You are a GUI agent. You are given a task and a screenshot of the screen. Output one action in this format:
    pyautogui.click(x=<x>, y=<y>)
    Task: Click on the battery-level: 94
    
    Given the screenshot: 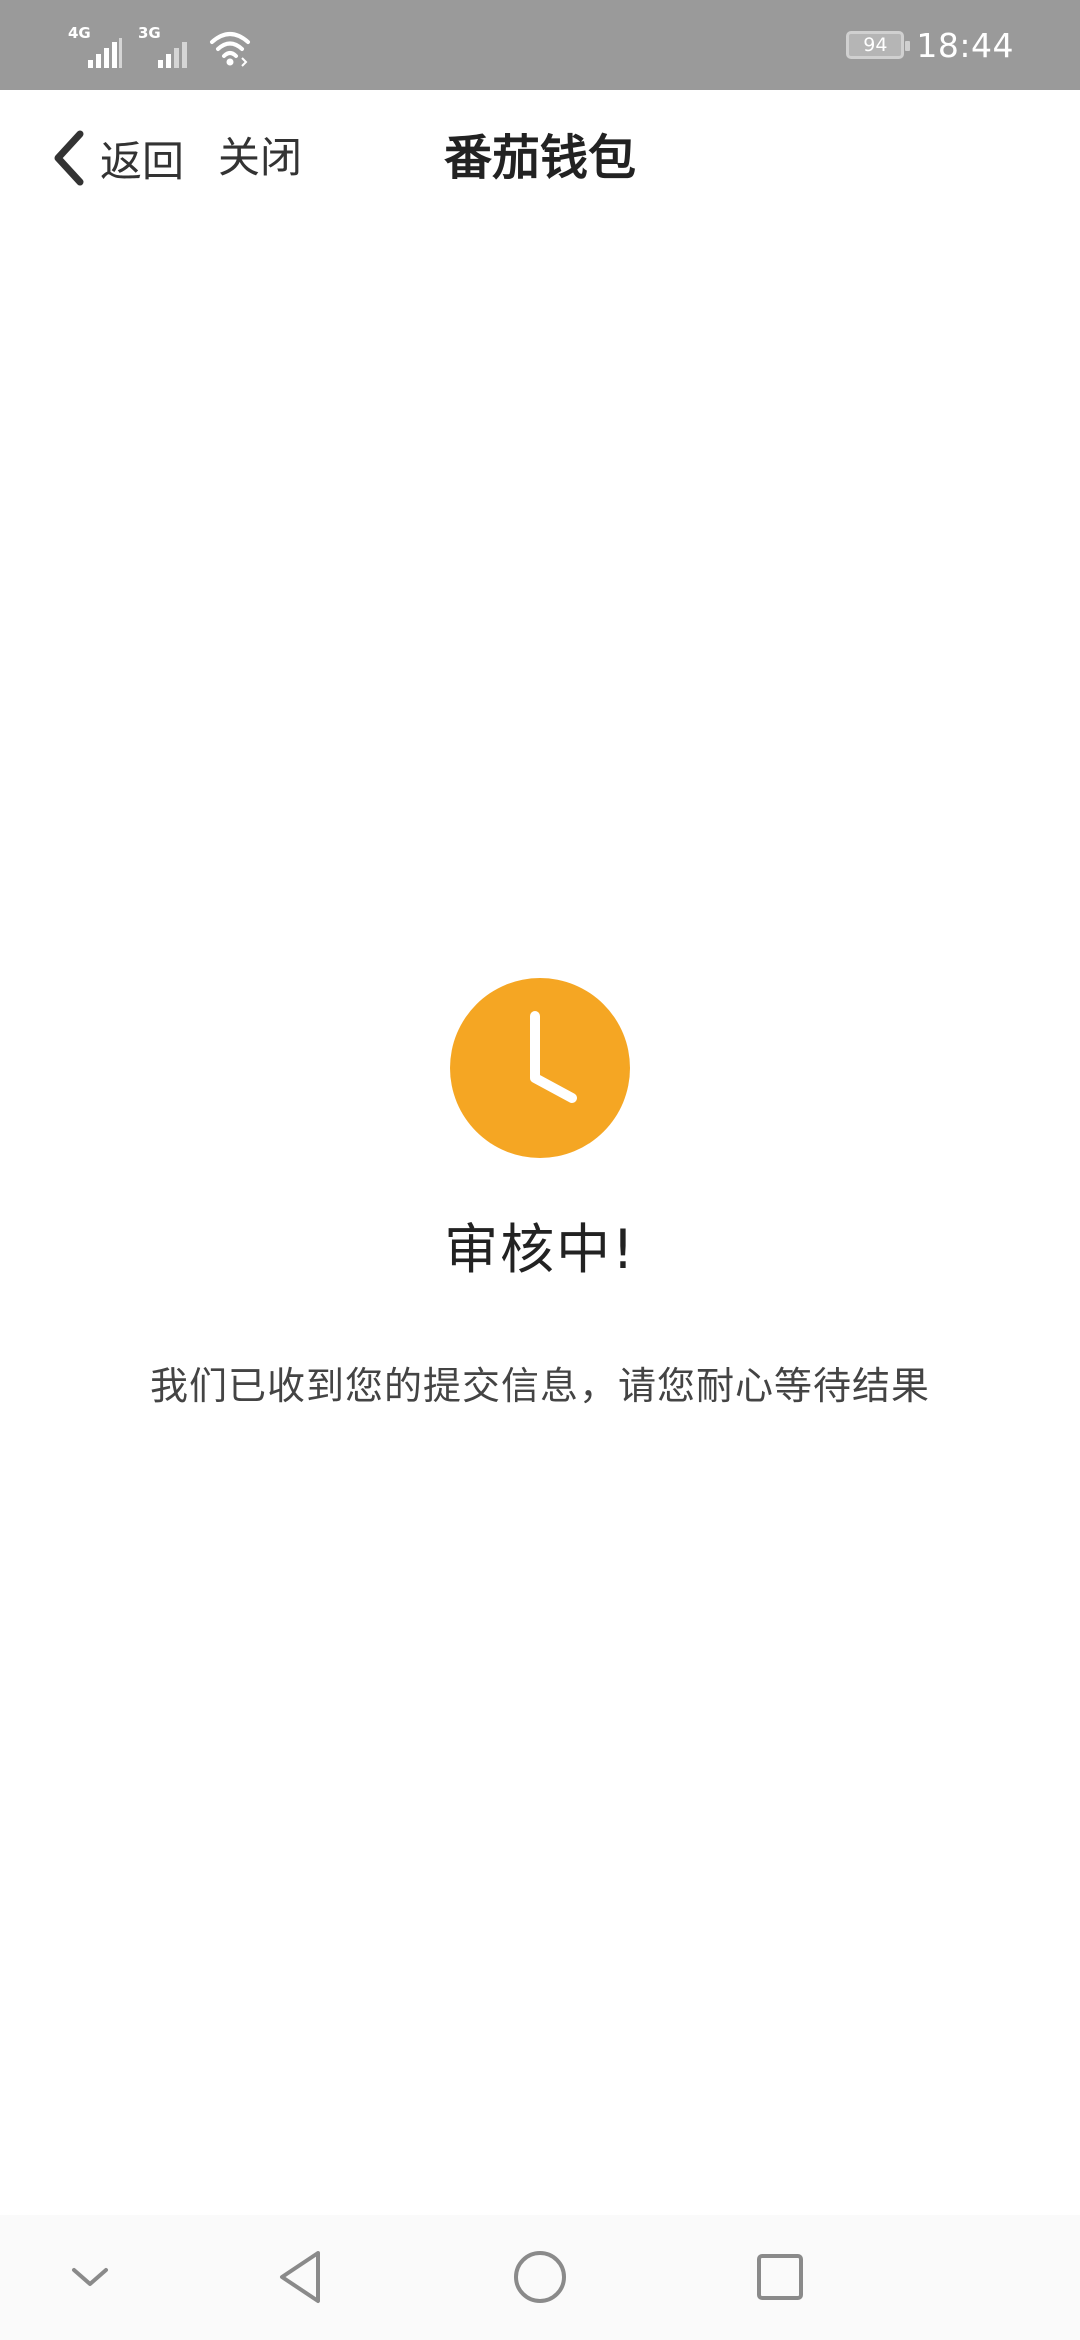 What is the action you would take?
    pyautogui.click(x=875, y=45)
    